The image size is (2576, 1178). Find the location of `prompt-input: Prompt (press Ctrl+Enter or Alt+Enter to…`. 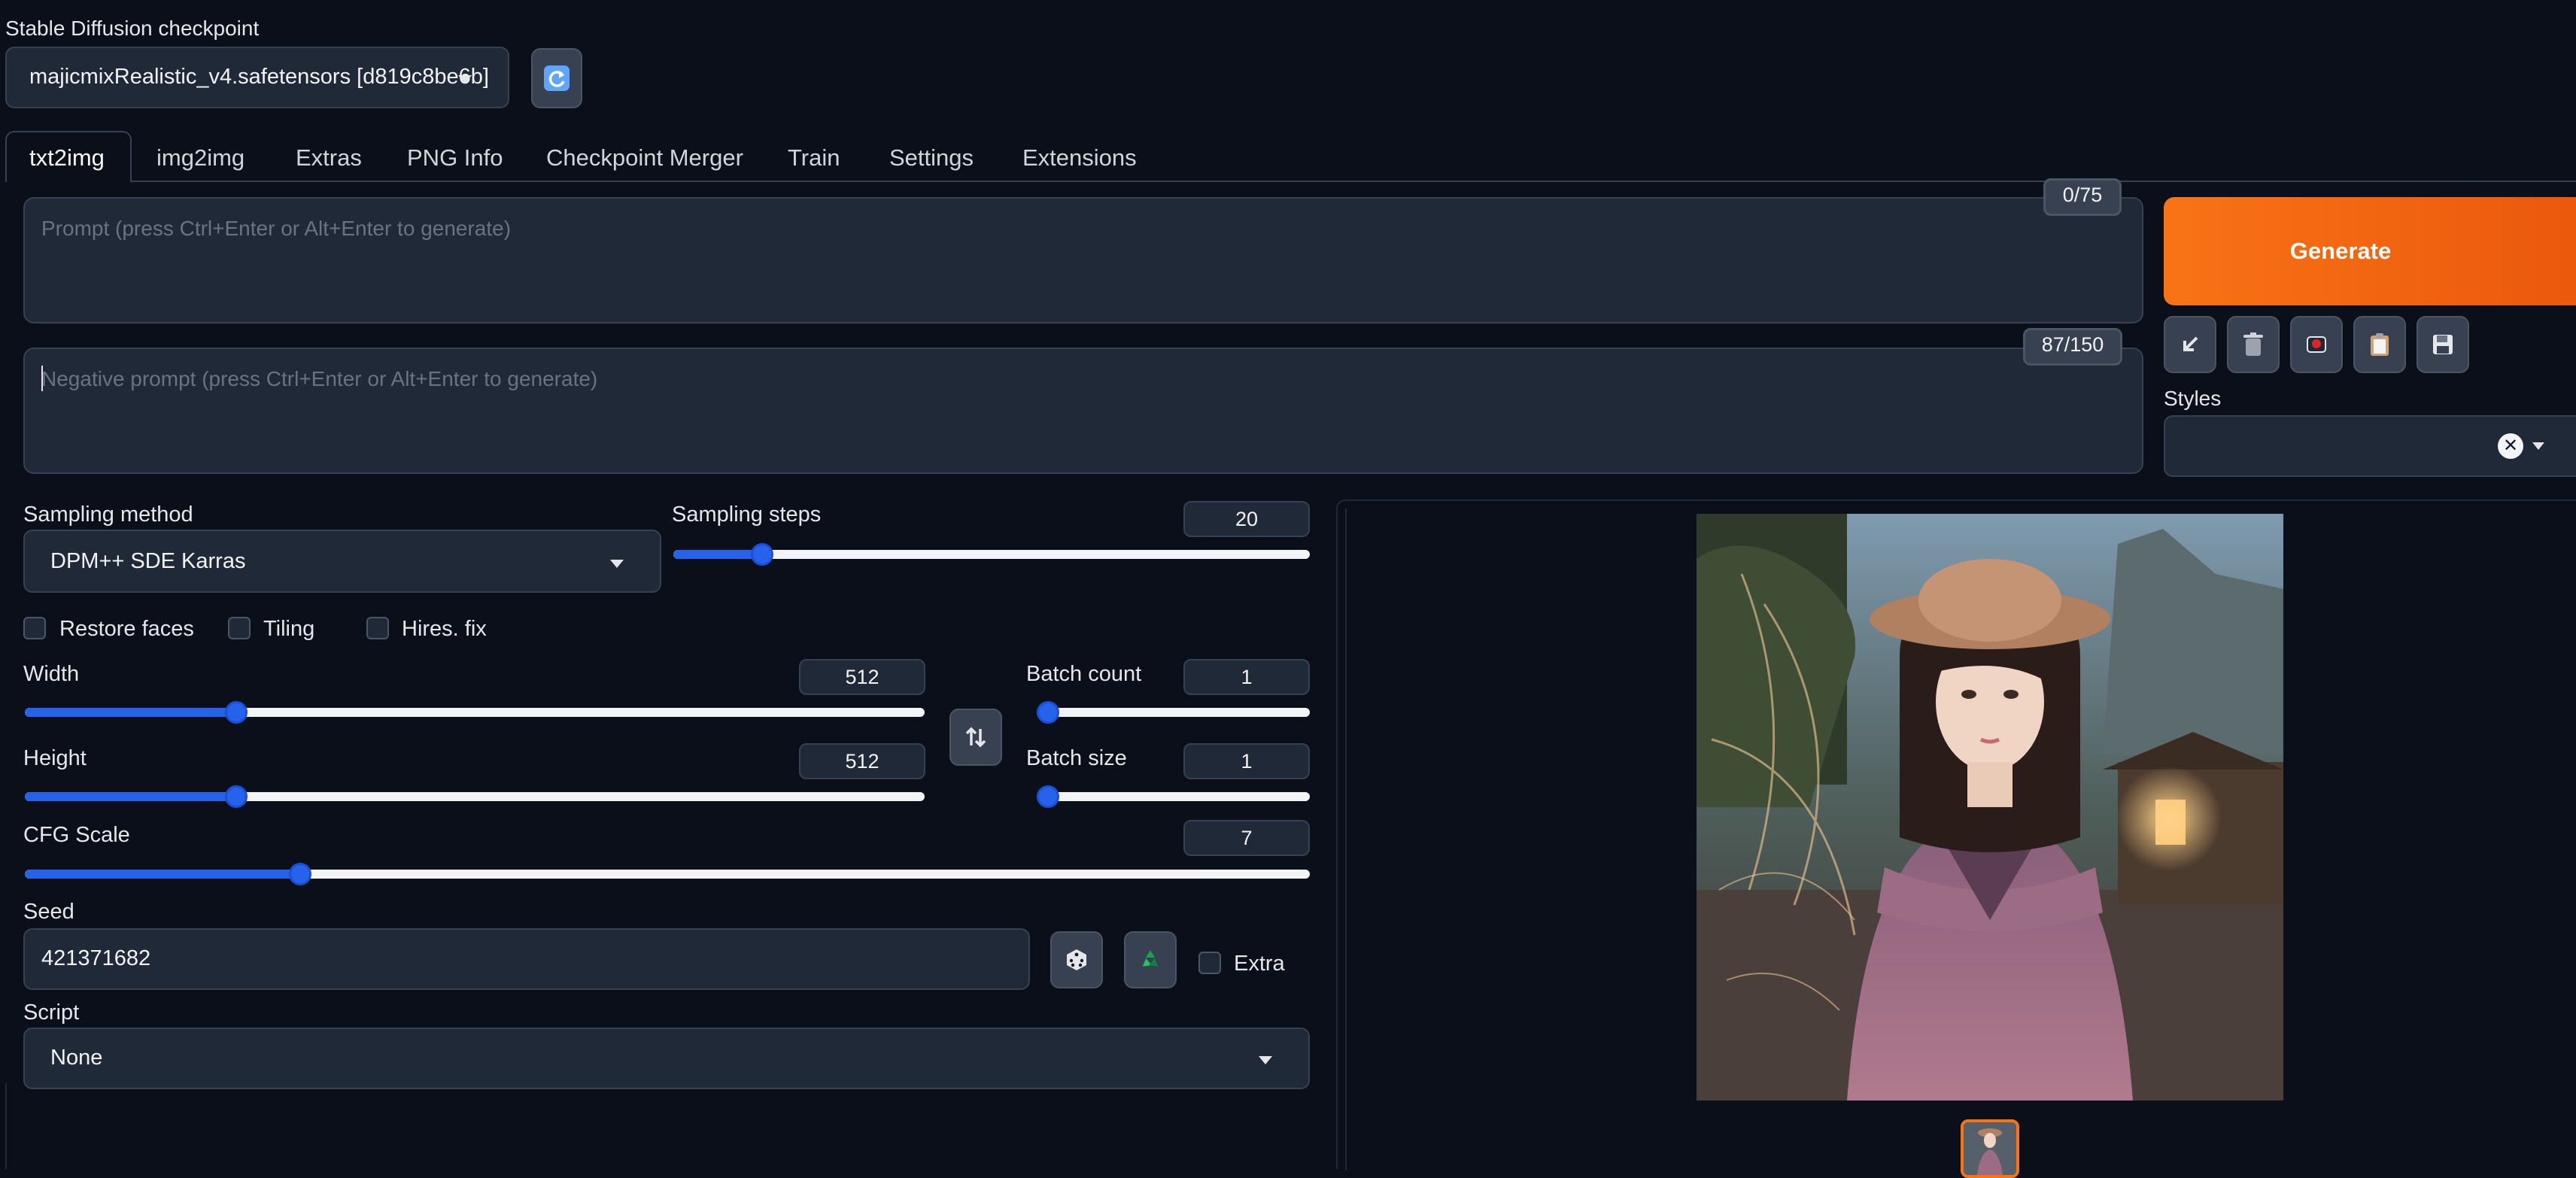

prompt-input: Prompt (press Ctrl+Enter or Alt+Enter to… is located at coordinates (1083, 260).